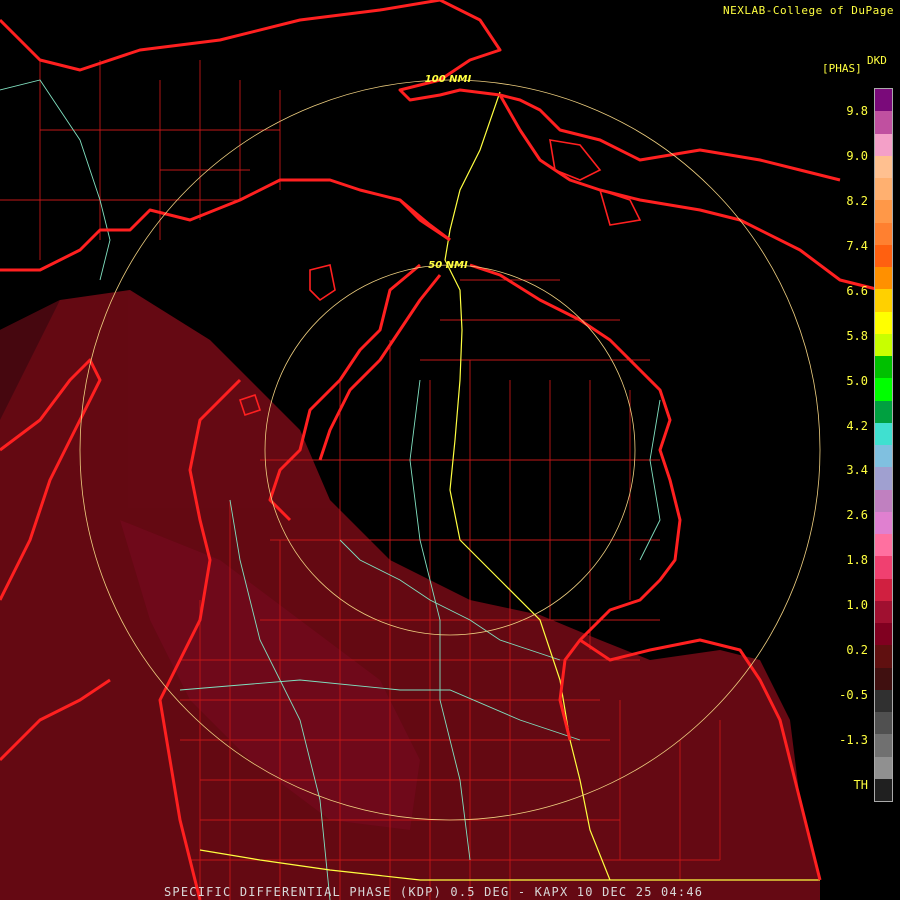 This screenshot has width=900, height=900. I want to click on legend-tick-label: 1.0, so click(857, 605).